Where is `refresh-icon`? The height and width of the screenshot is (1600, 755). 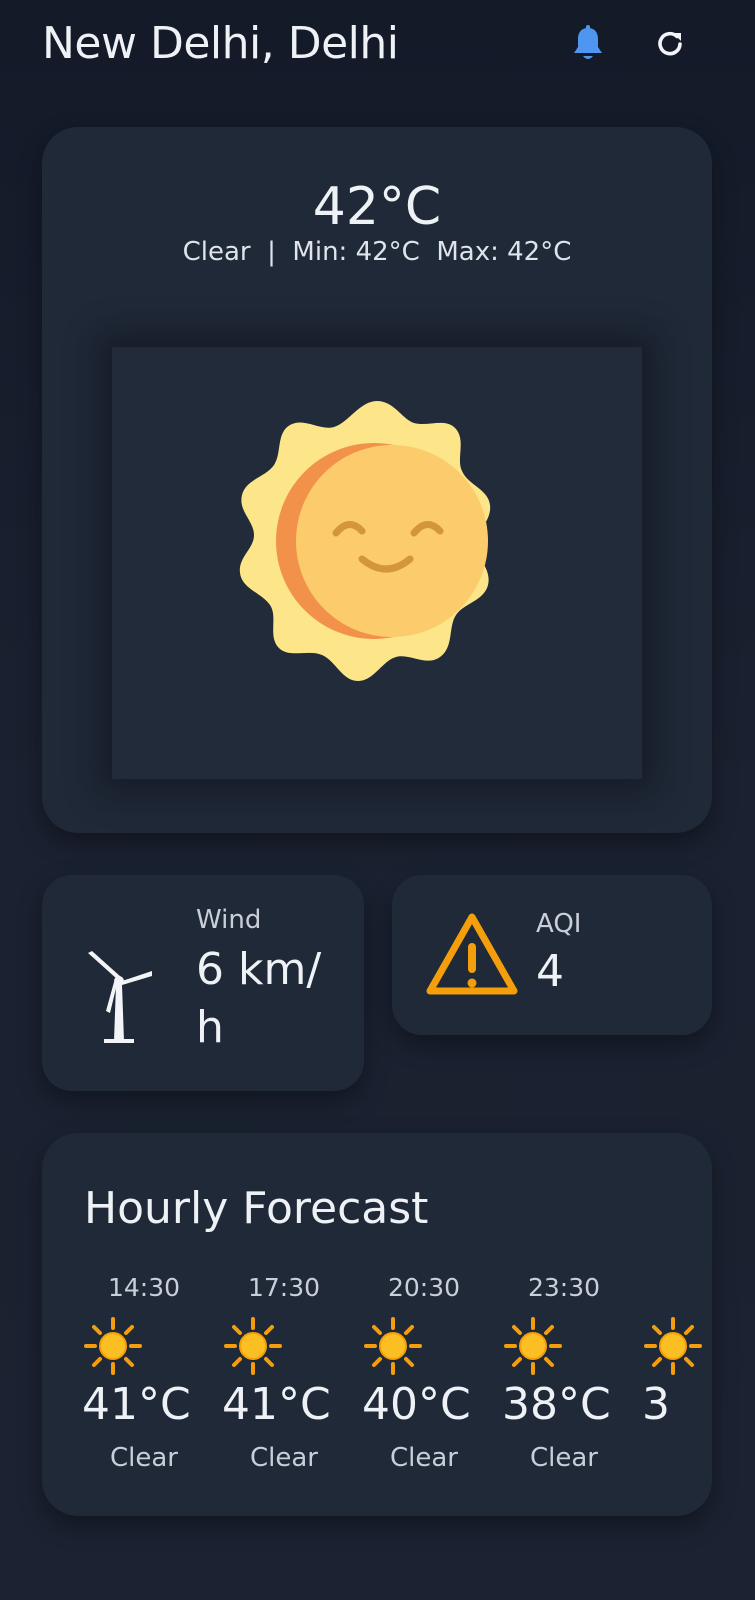 refresh-icon is located at coordinates (670, 43).